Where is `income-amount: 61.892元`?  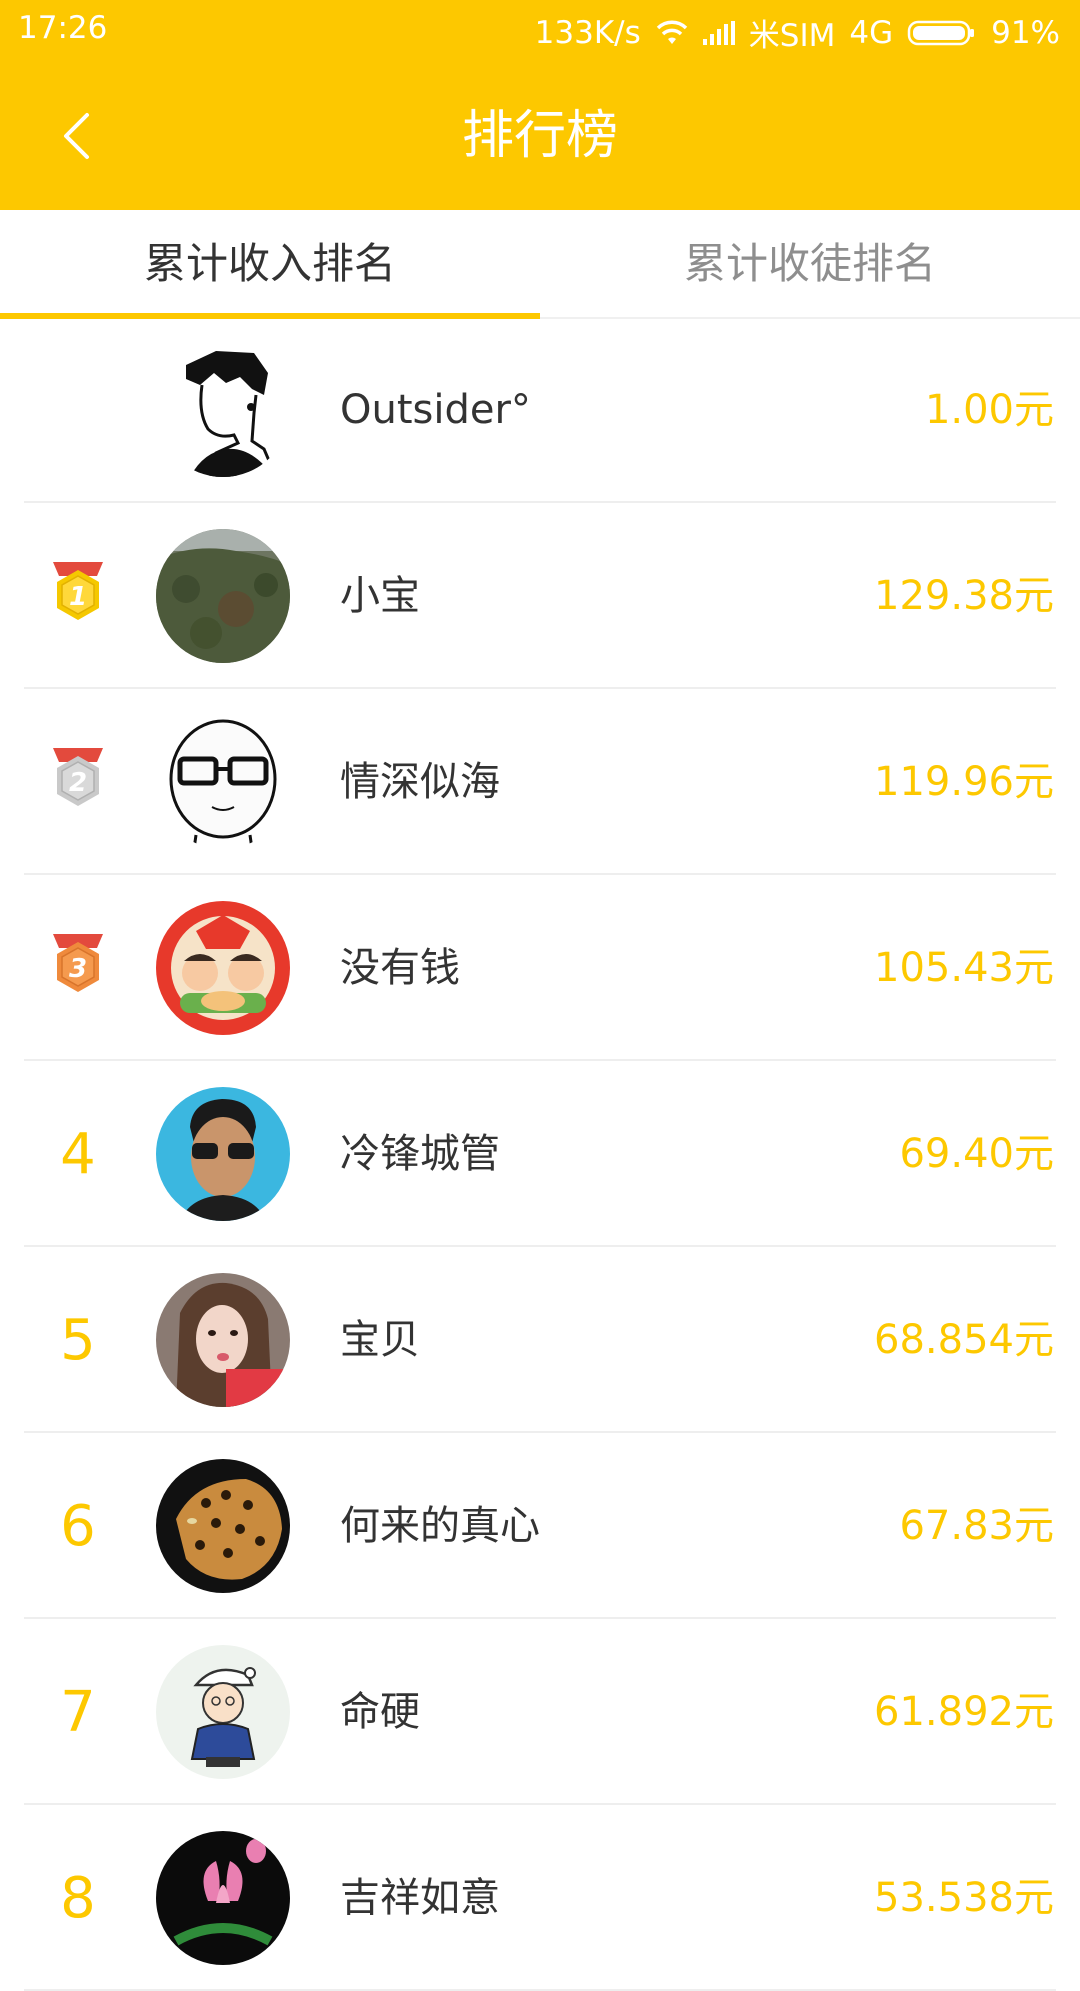 income-amount: 61.892元 is located at coordinates (964, 1712).